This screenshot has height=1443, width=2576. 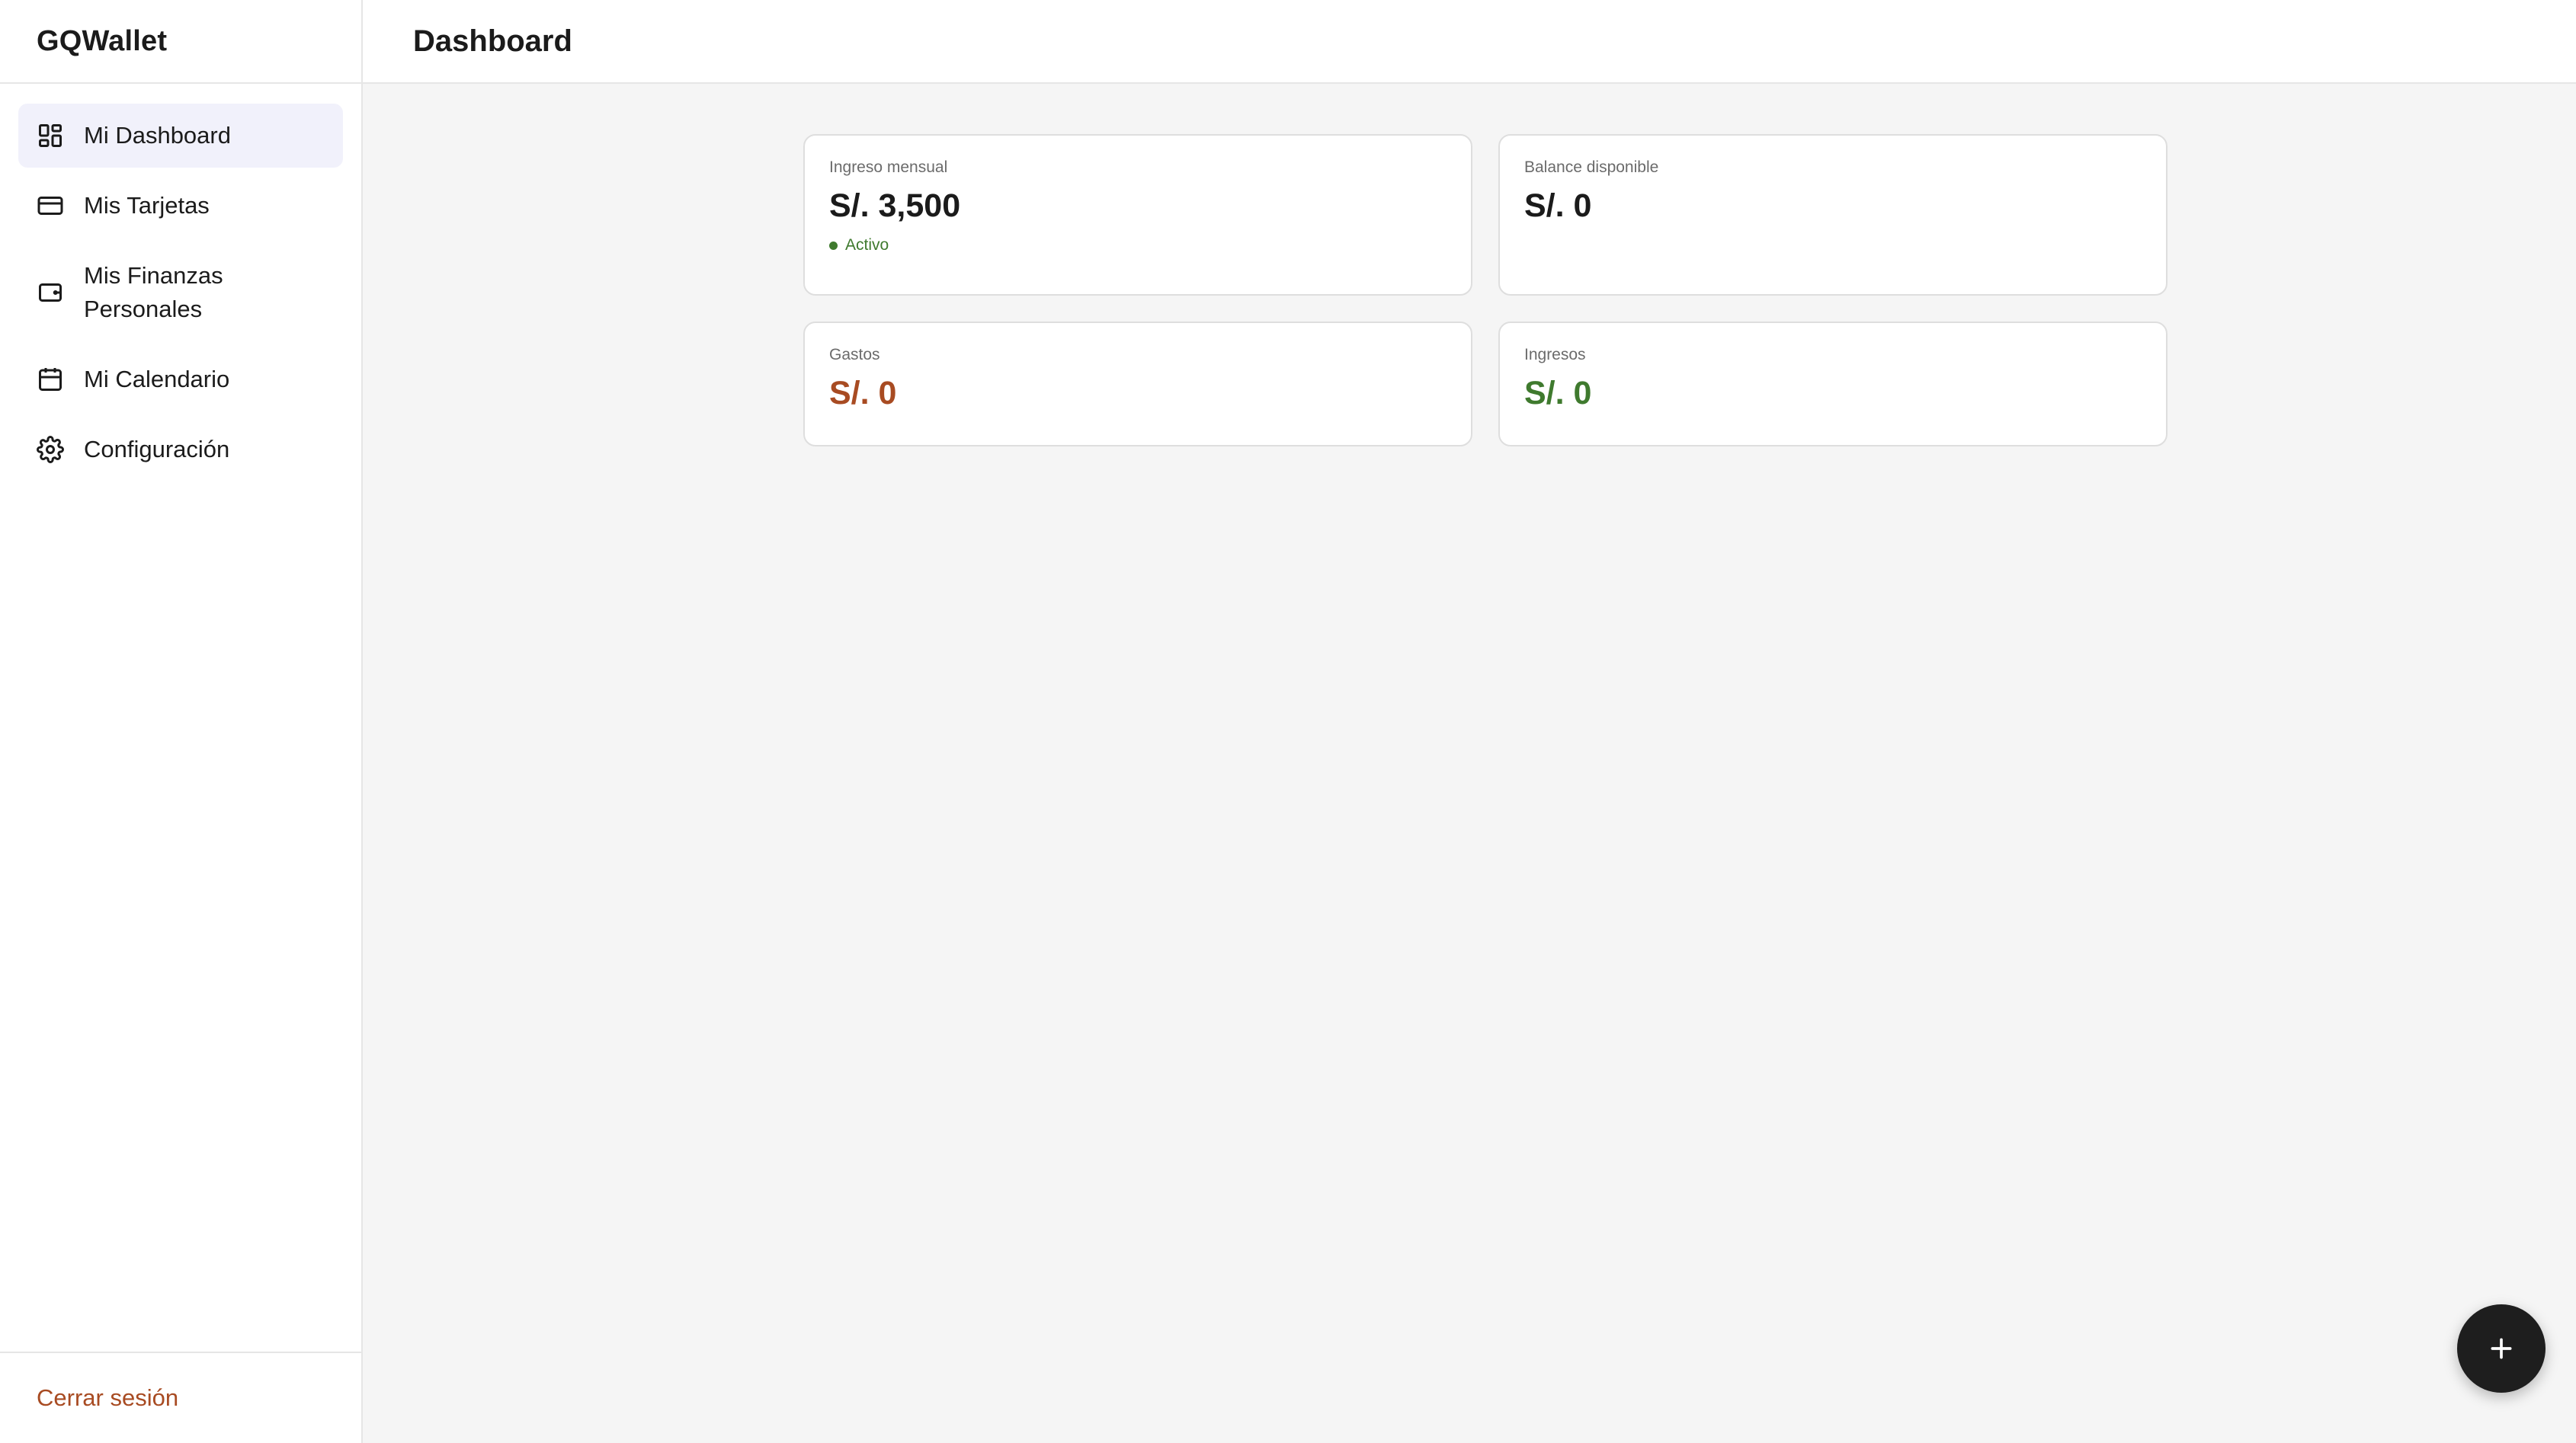 I want to click on status-text: Activo, so click(x=867, y=245).